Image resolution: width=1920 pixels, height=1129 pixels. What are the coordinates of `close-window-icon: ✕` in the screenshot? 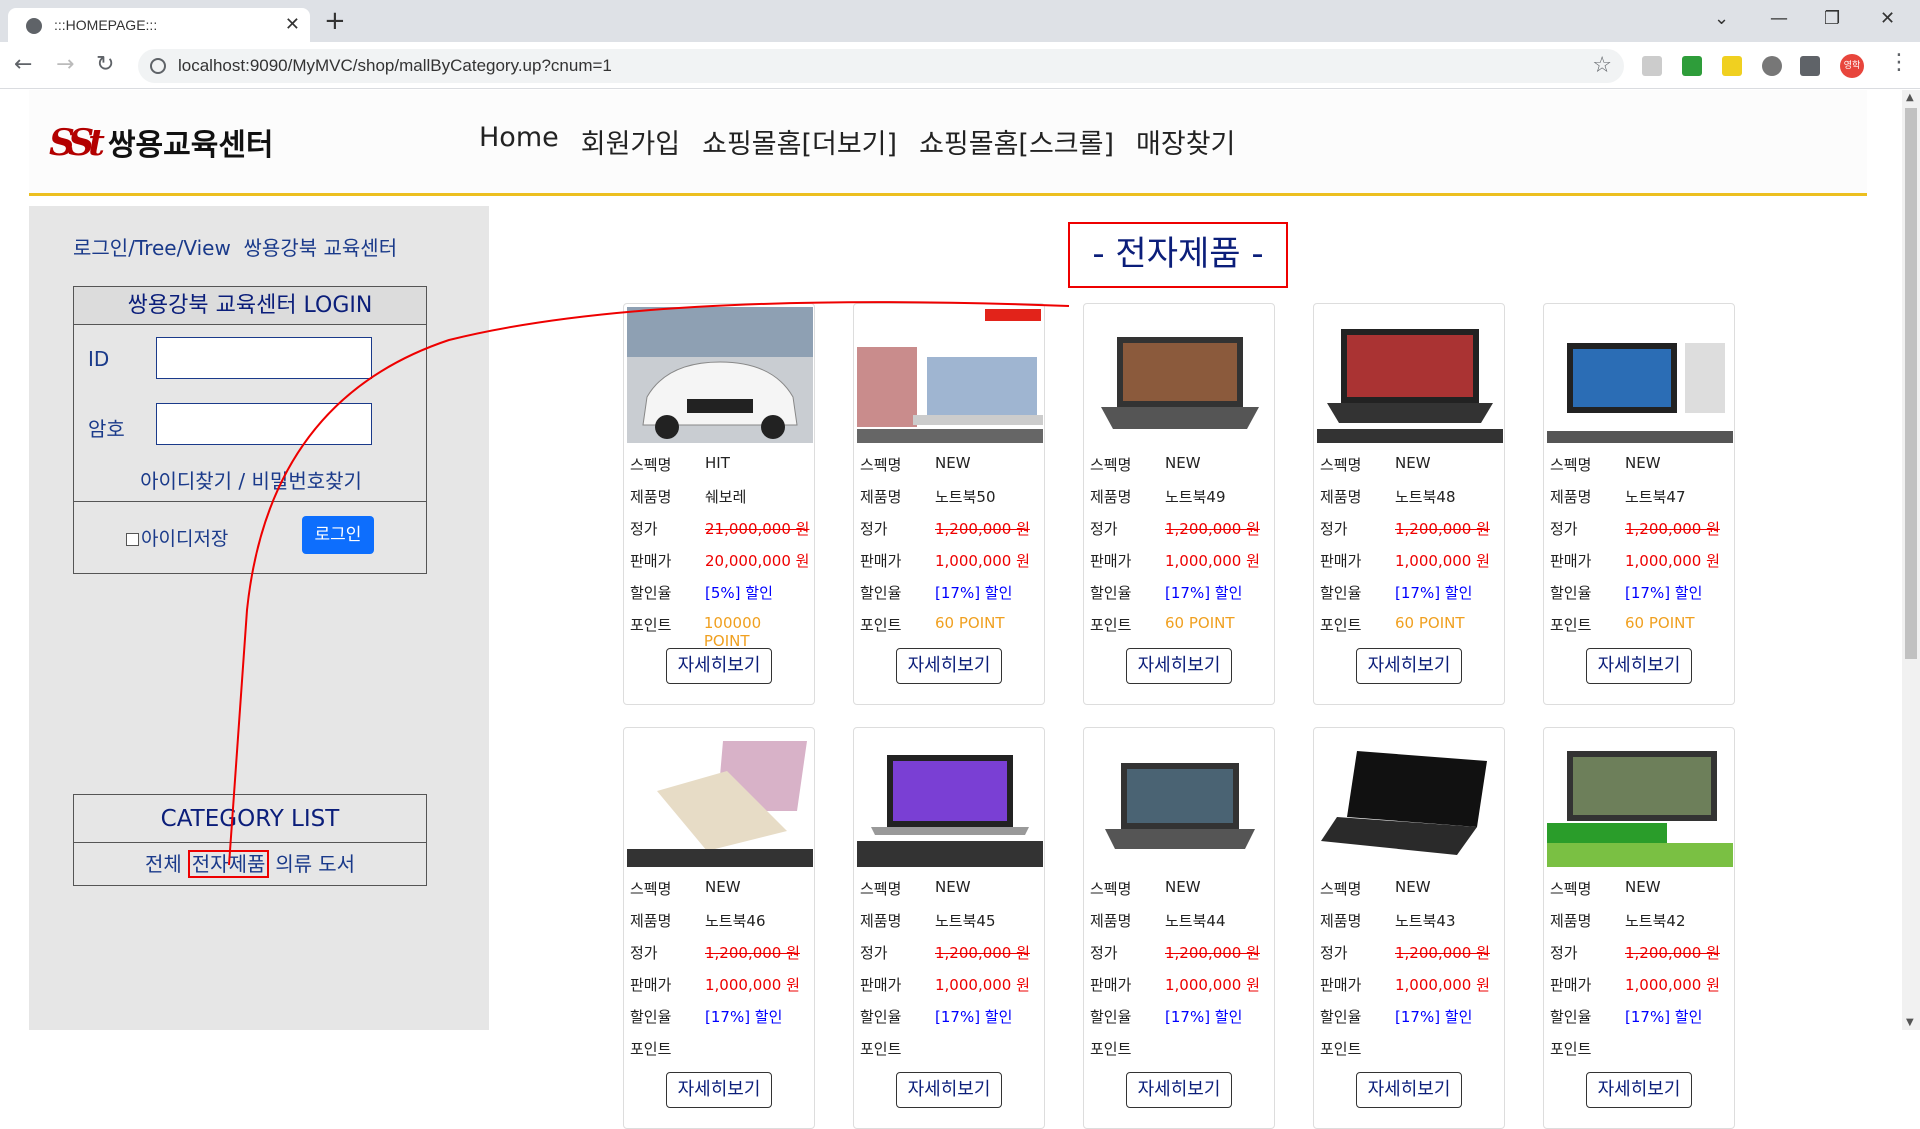 It's located at (1887, 18).